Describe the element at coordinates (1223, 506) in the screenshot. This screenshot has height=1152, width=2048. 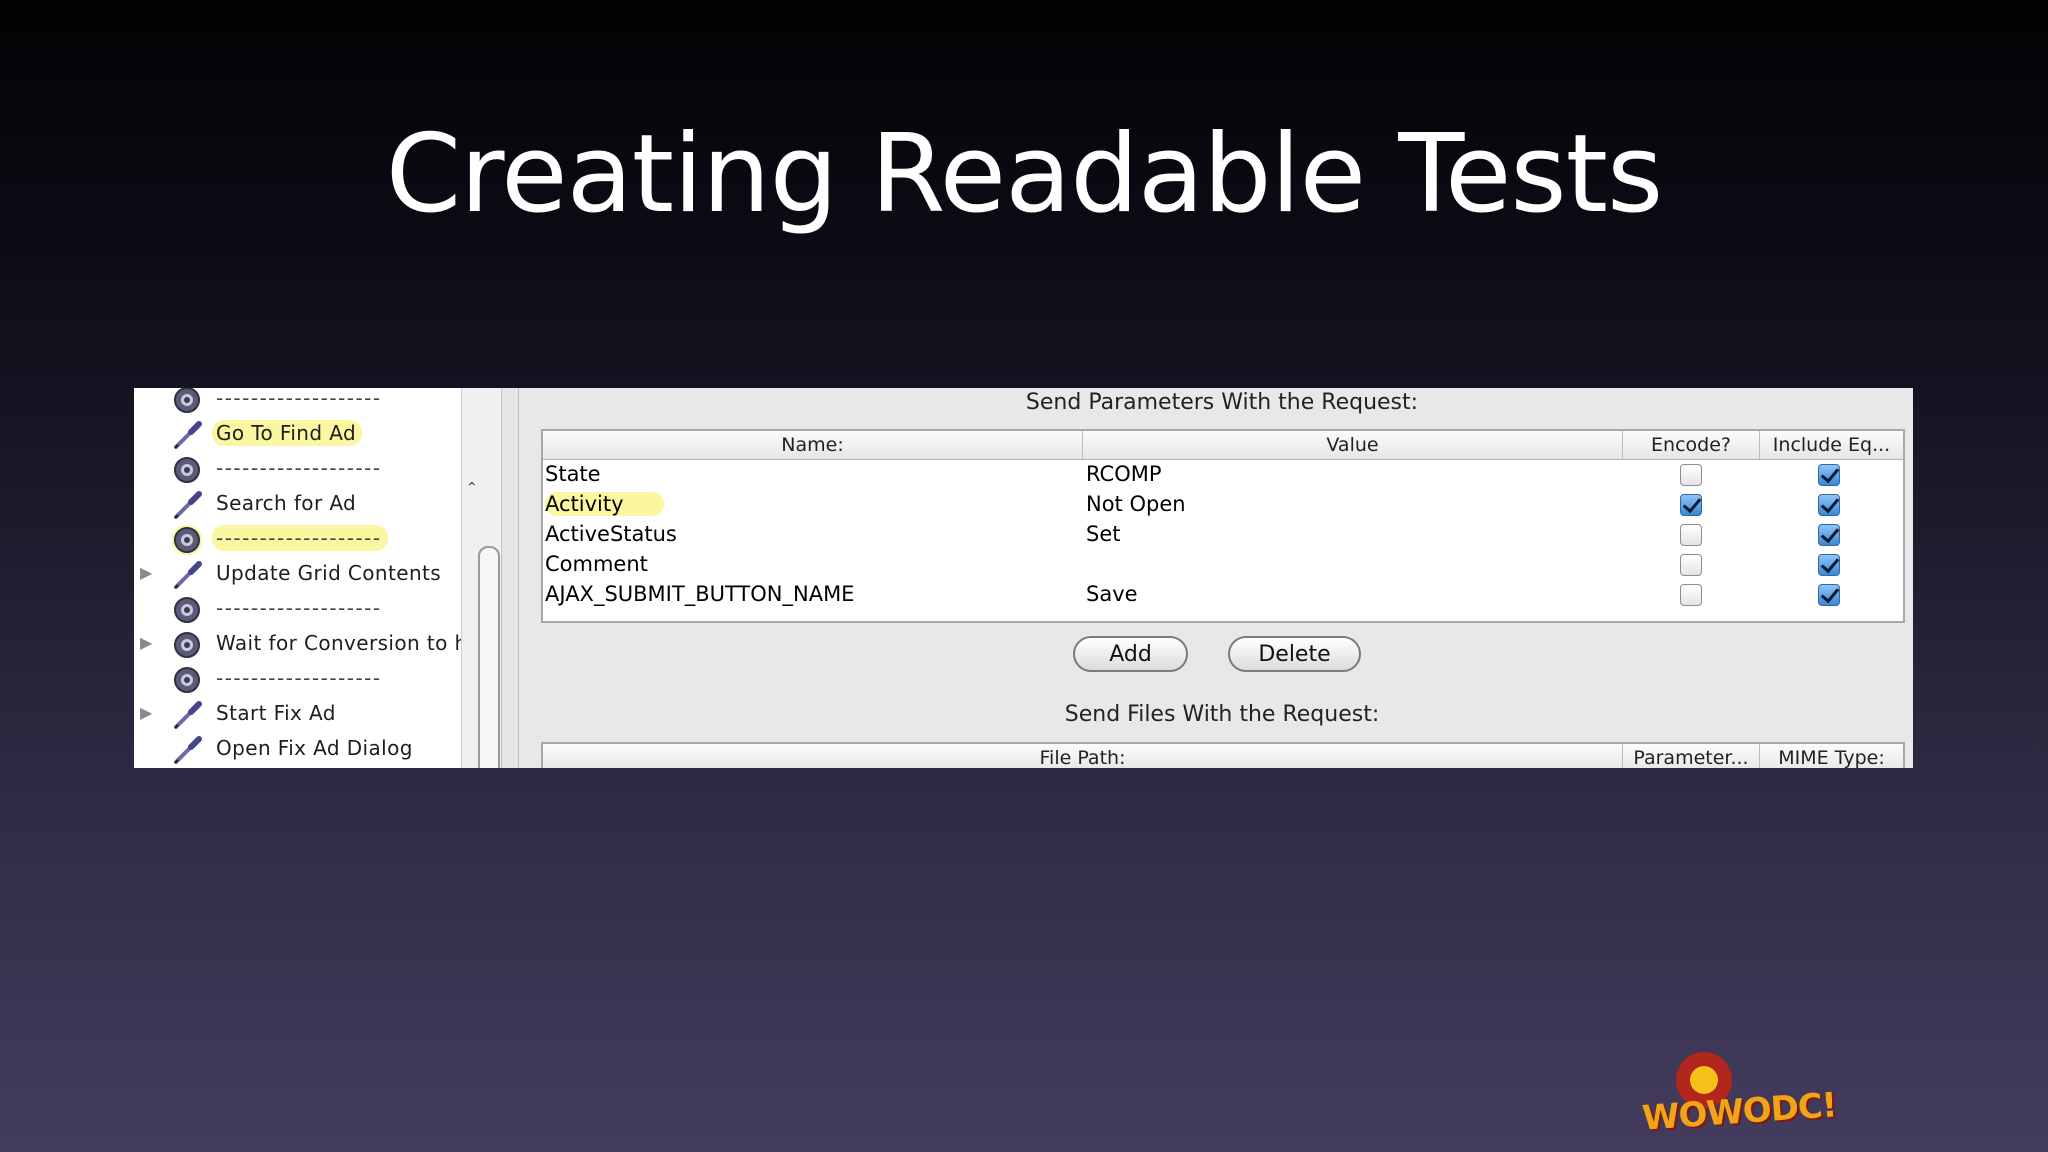
I see `table-row: Activity Not Open` at that location.